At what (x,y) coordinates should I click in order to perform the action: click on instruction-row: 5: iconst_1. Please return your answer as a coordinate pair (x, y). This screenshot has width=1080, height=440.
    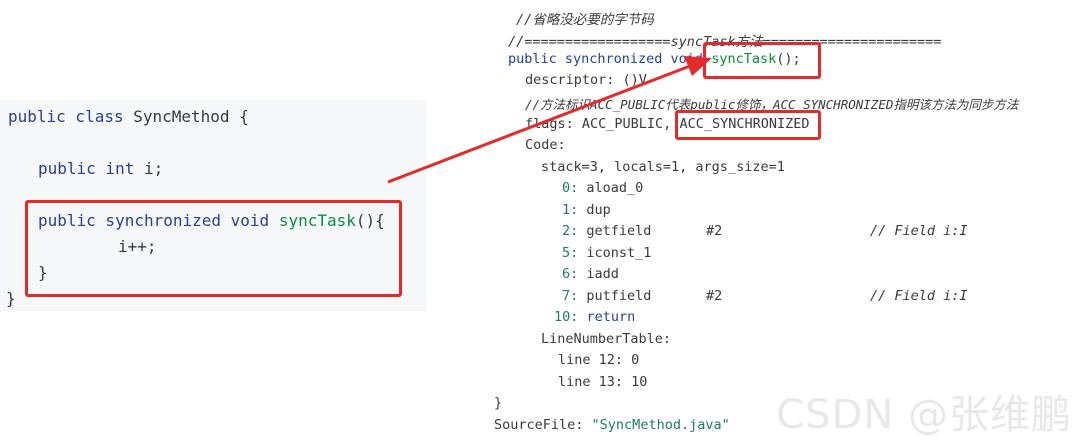
    Looking at the image, I should click on (606, 253).